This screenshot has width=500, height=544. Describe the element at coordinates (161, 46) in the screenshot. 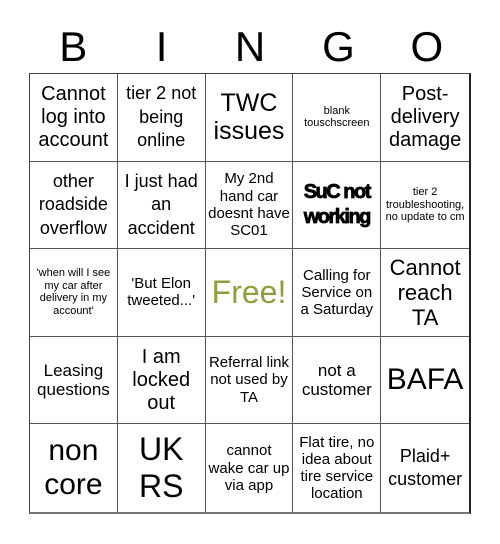

I see `header-letter-i: I` at that location.